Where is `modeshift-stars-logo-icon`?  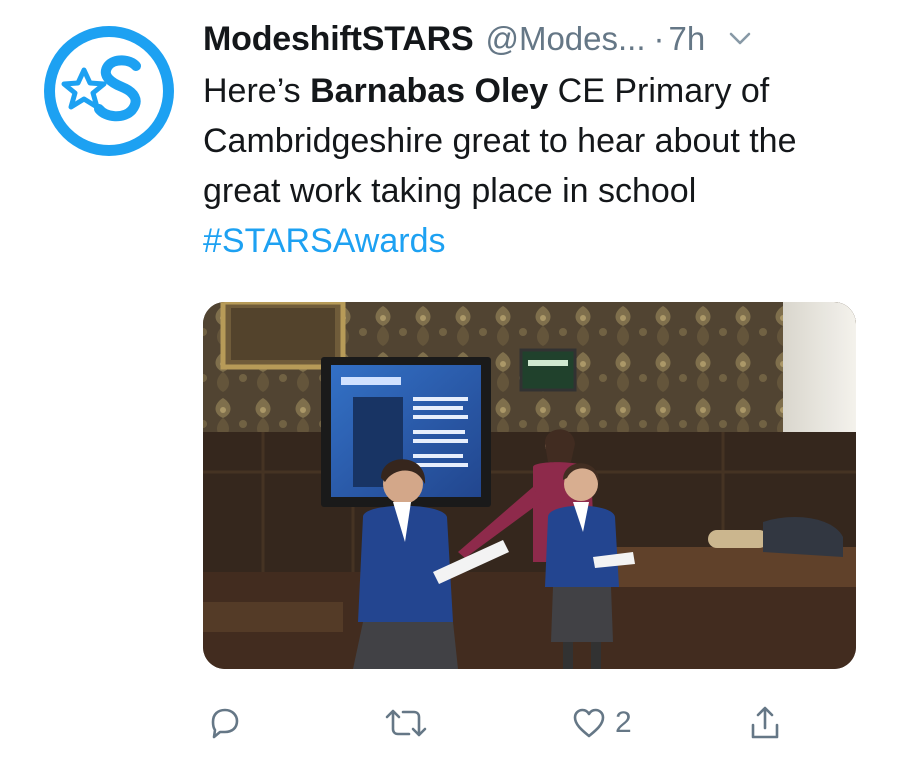
modeshift-stars-logo-icon is located at coordinates (109, 91).